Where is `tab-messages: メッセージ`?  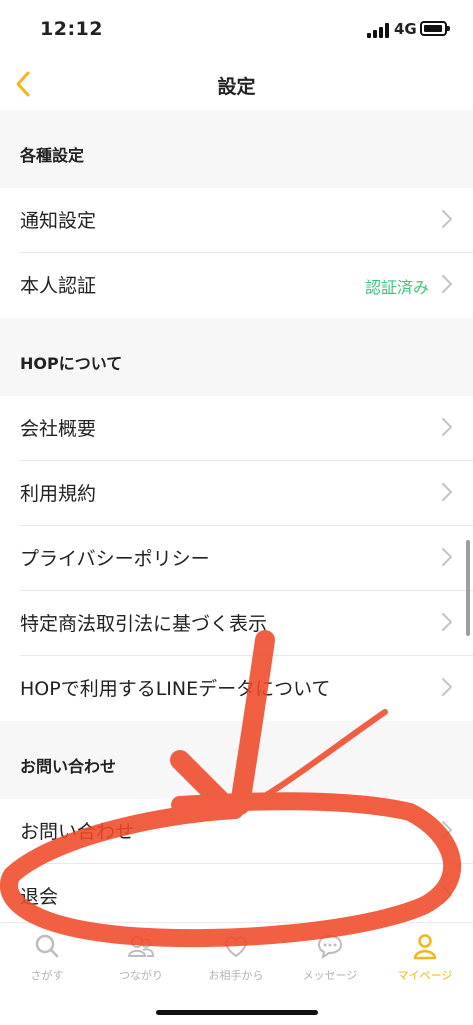 tab-messages: メッセージ is located at coordinates (330, 963).